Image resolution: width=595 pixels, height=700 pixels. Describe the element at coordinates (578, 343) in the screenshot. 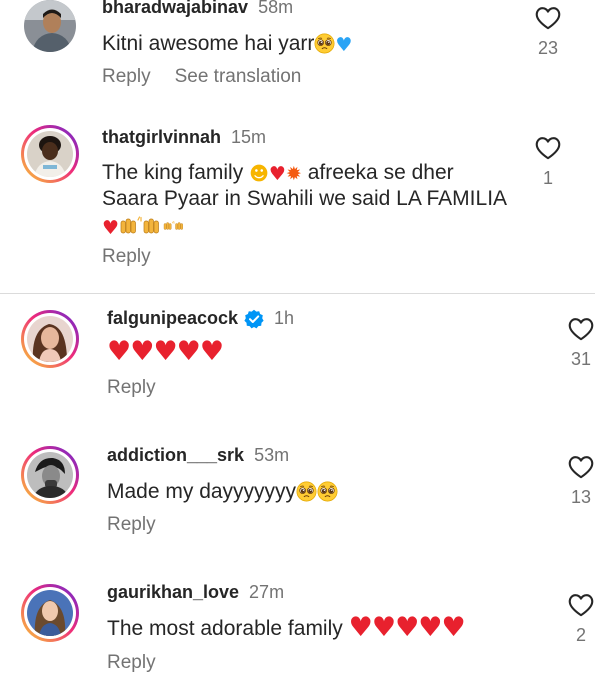

I see `like-button: 31` at that location.